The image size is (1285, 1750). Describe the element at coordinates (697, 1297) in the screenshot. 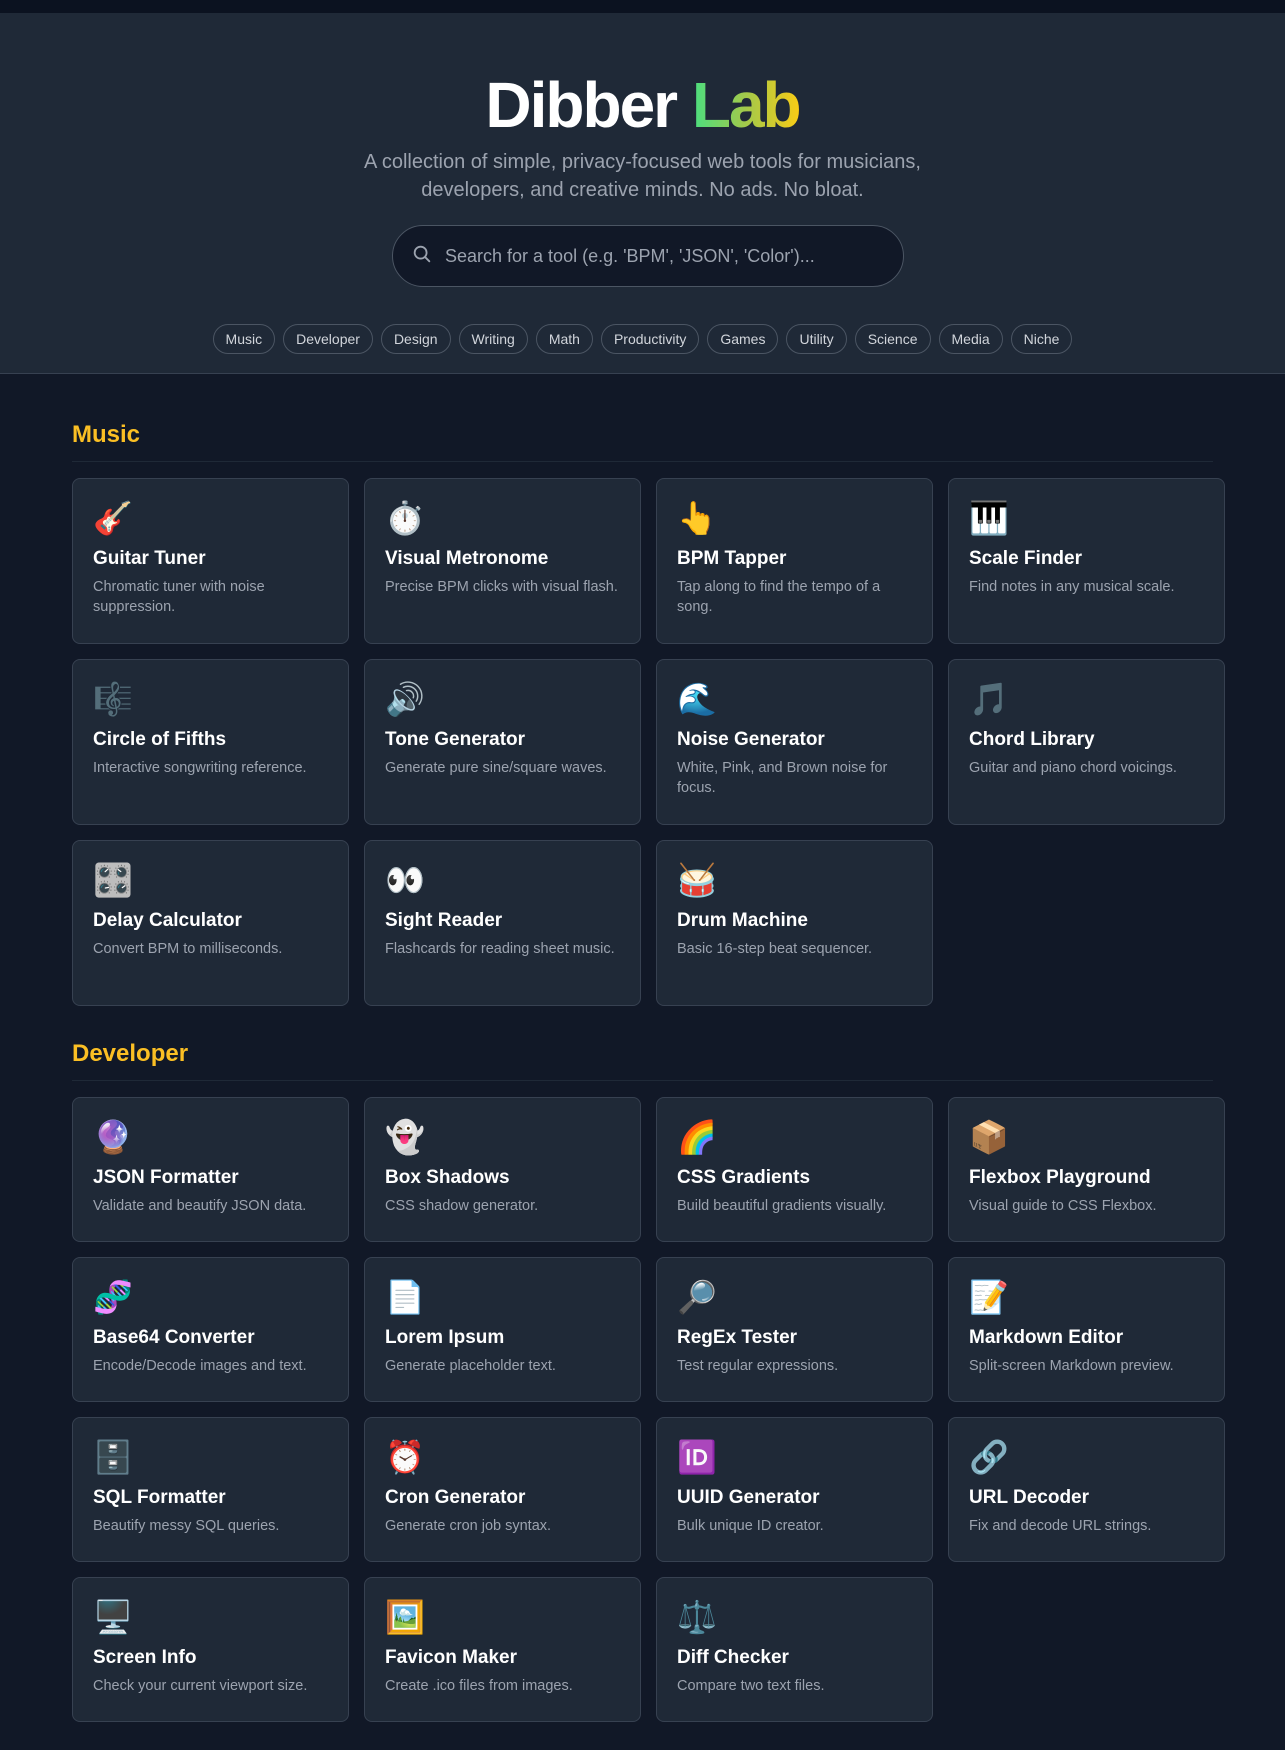

I see `magnifier-icon: 🔎` at that location.